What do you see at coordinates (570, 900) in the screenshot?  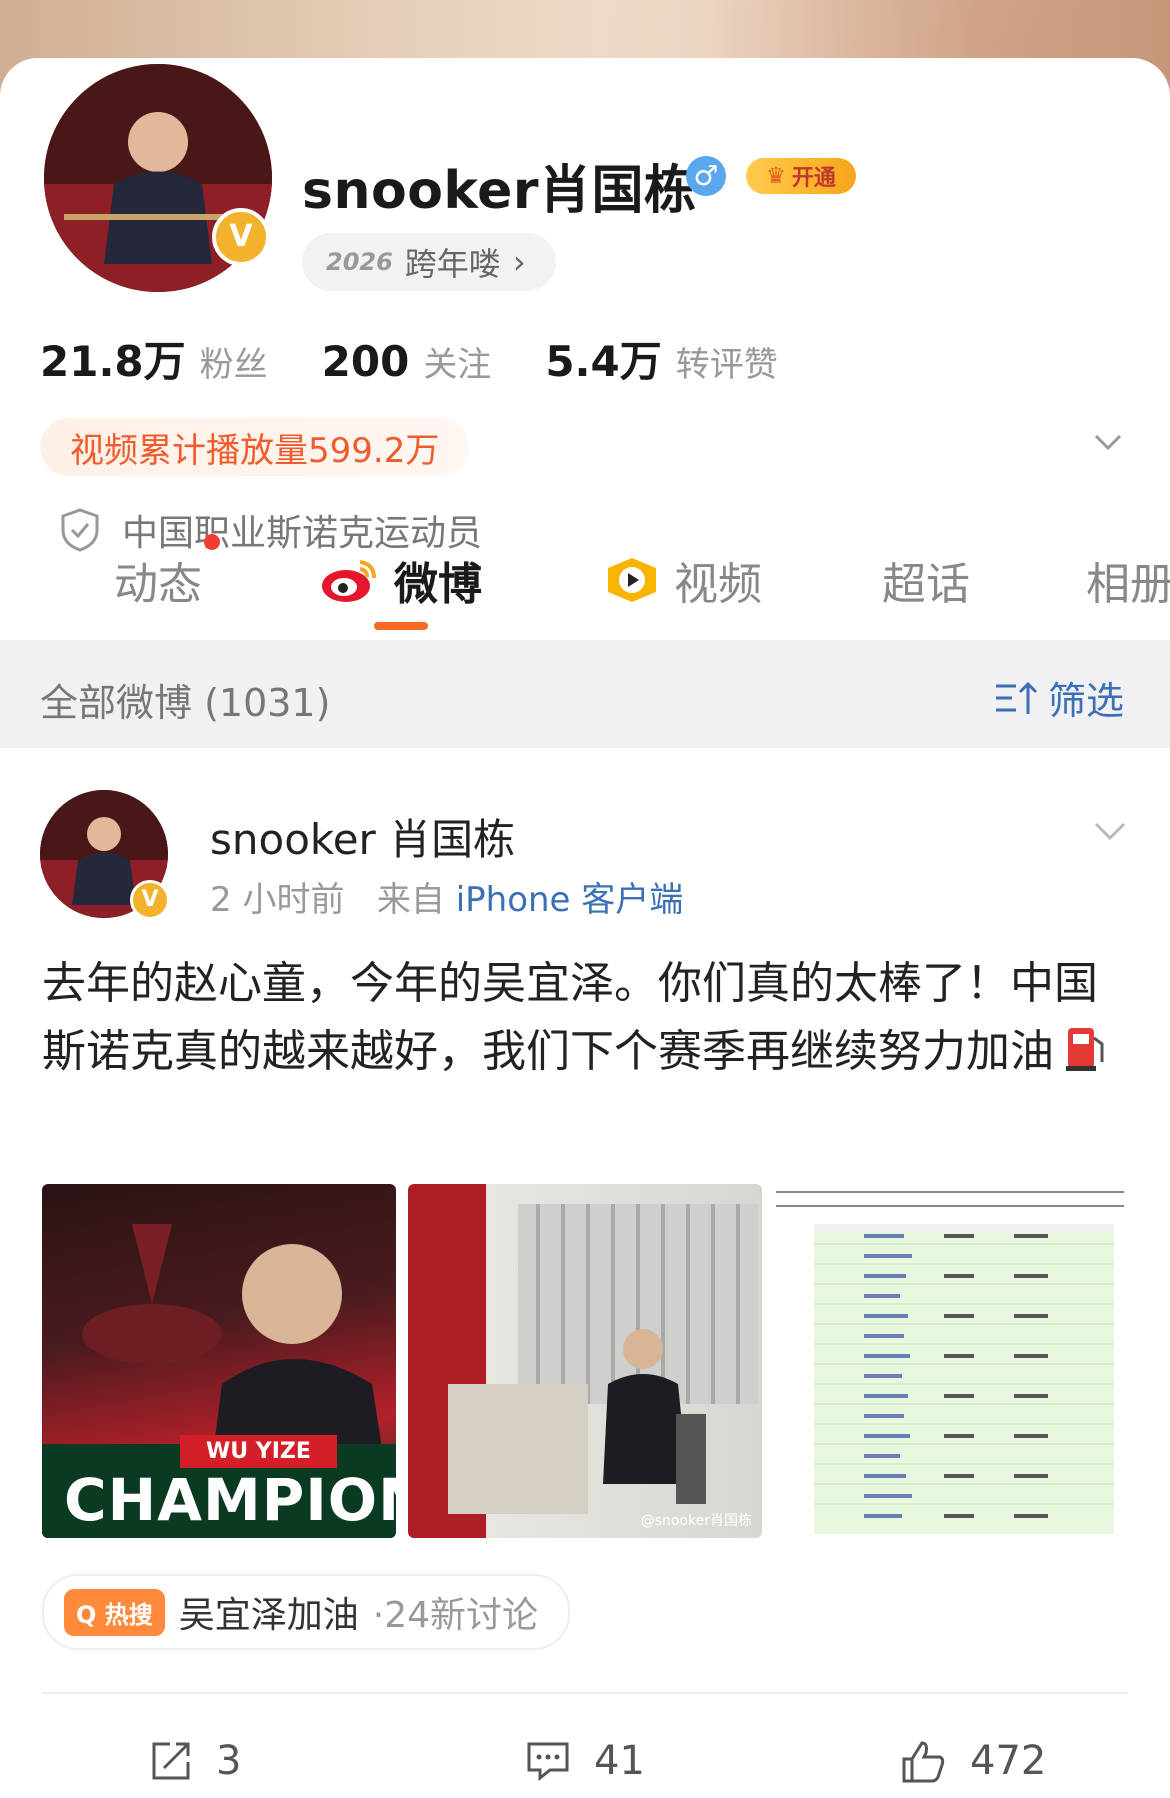 I see `post-source: iPhone 客户端` at bounding box center [570, 900].